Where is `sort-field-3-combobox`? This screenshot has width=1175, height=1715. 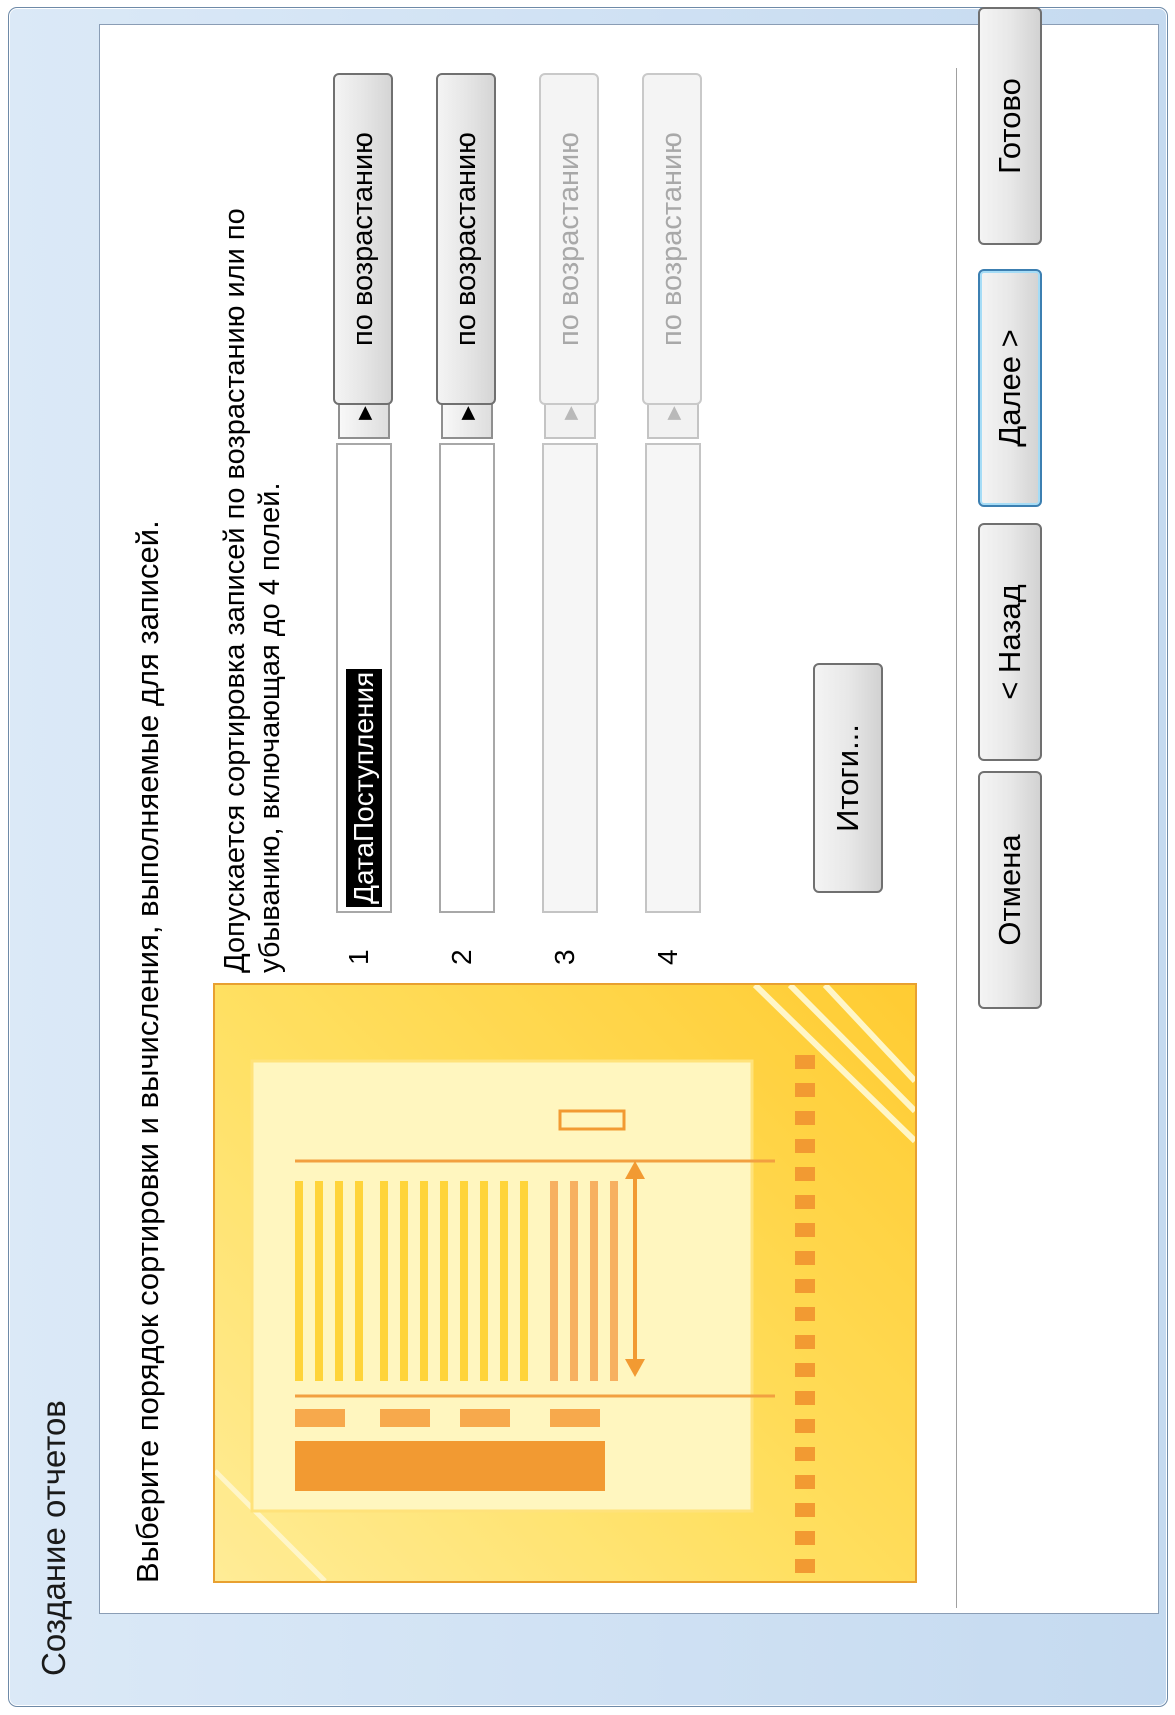 sort-field-3-combobox is located at coordinates (570, 678).